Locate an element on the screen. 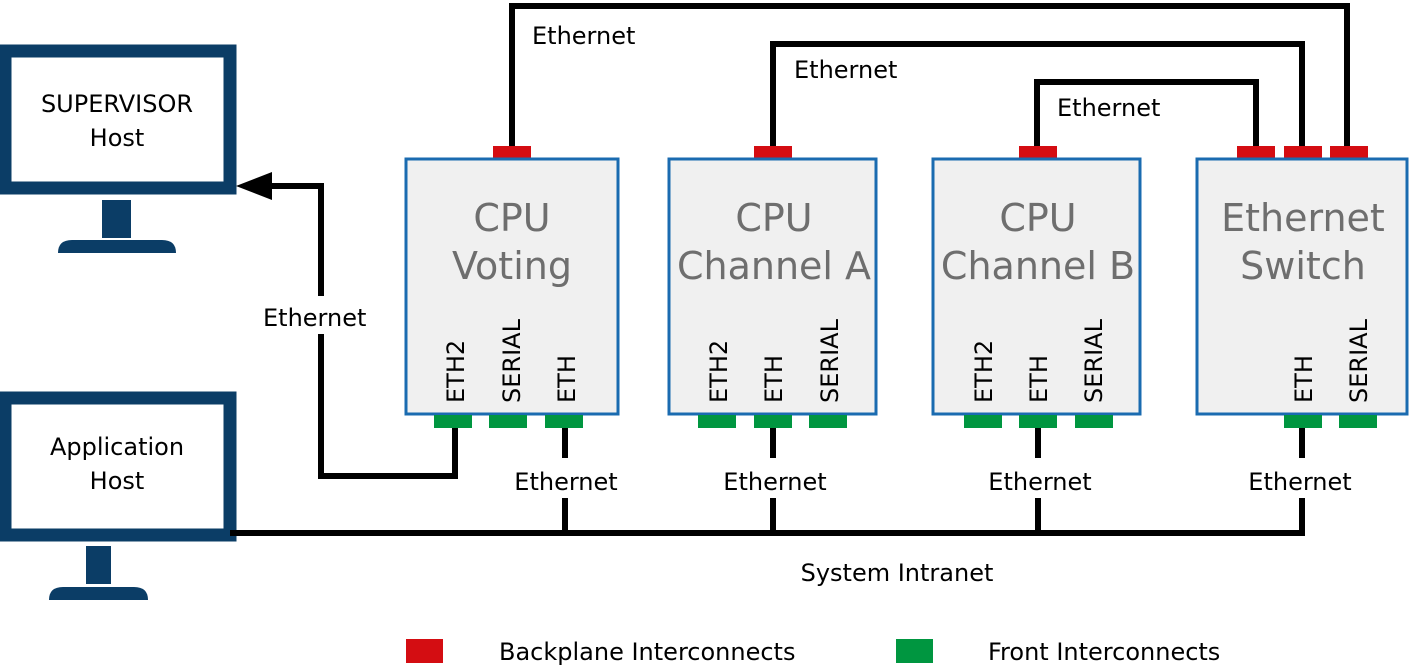  label-top-middle: Ethernet is located at coordinates (845, 70).